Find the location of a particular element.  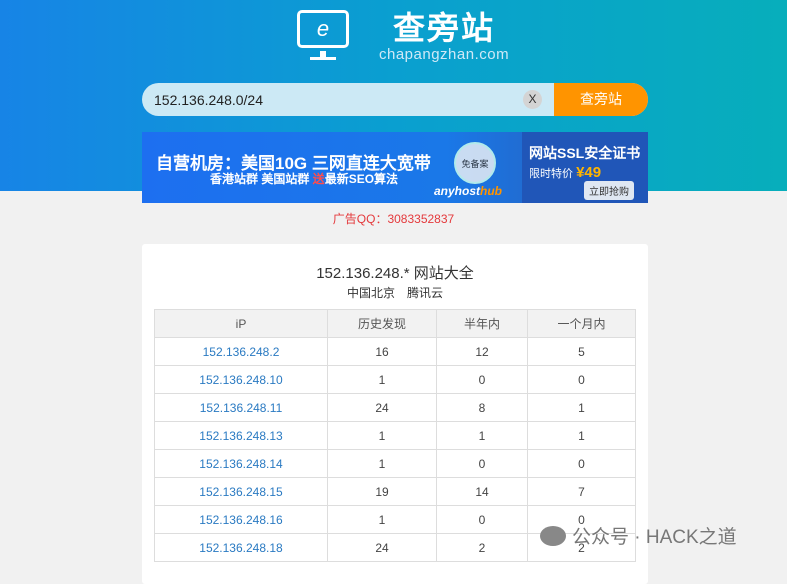

table-cell: 8 is located at coordinates (482, 407).